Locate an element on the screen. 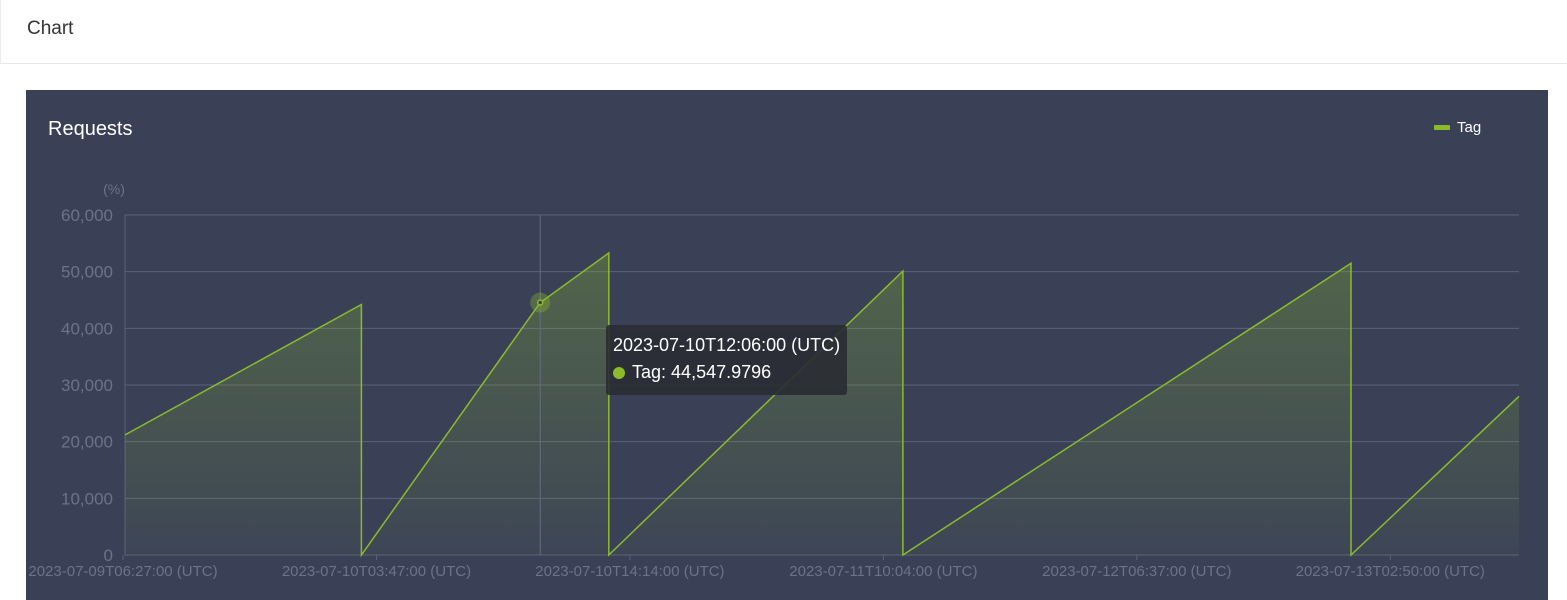 The width and height of the screenshot is (1567, 600). legend-item-tag: Tag is located at coordinates (1457, 127).